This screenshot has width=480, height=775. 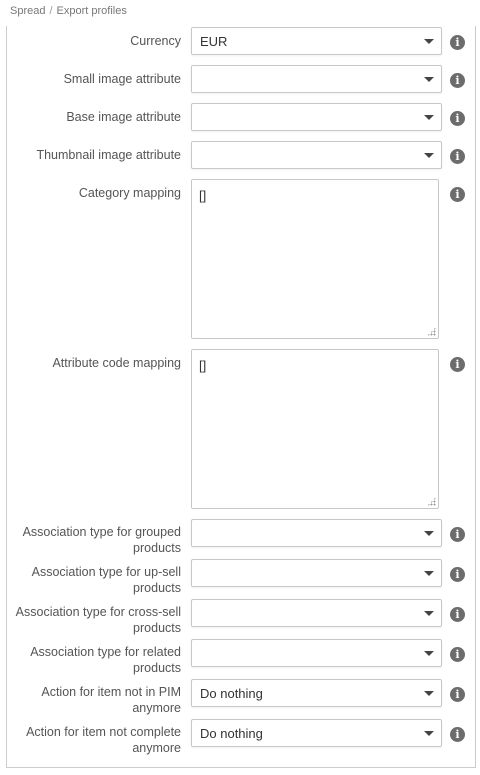 I want to click on breadcrumb: Spread / Export profiles, so click(x=68, y=11).